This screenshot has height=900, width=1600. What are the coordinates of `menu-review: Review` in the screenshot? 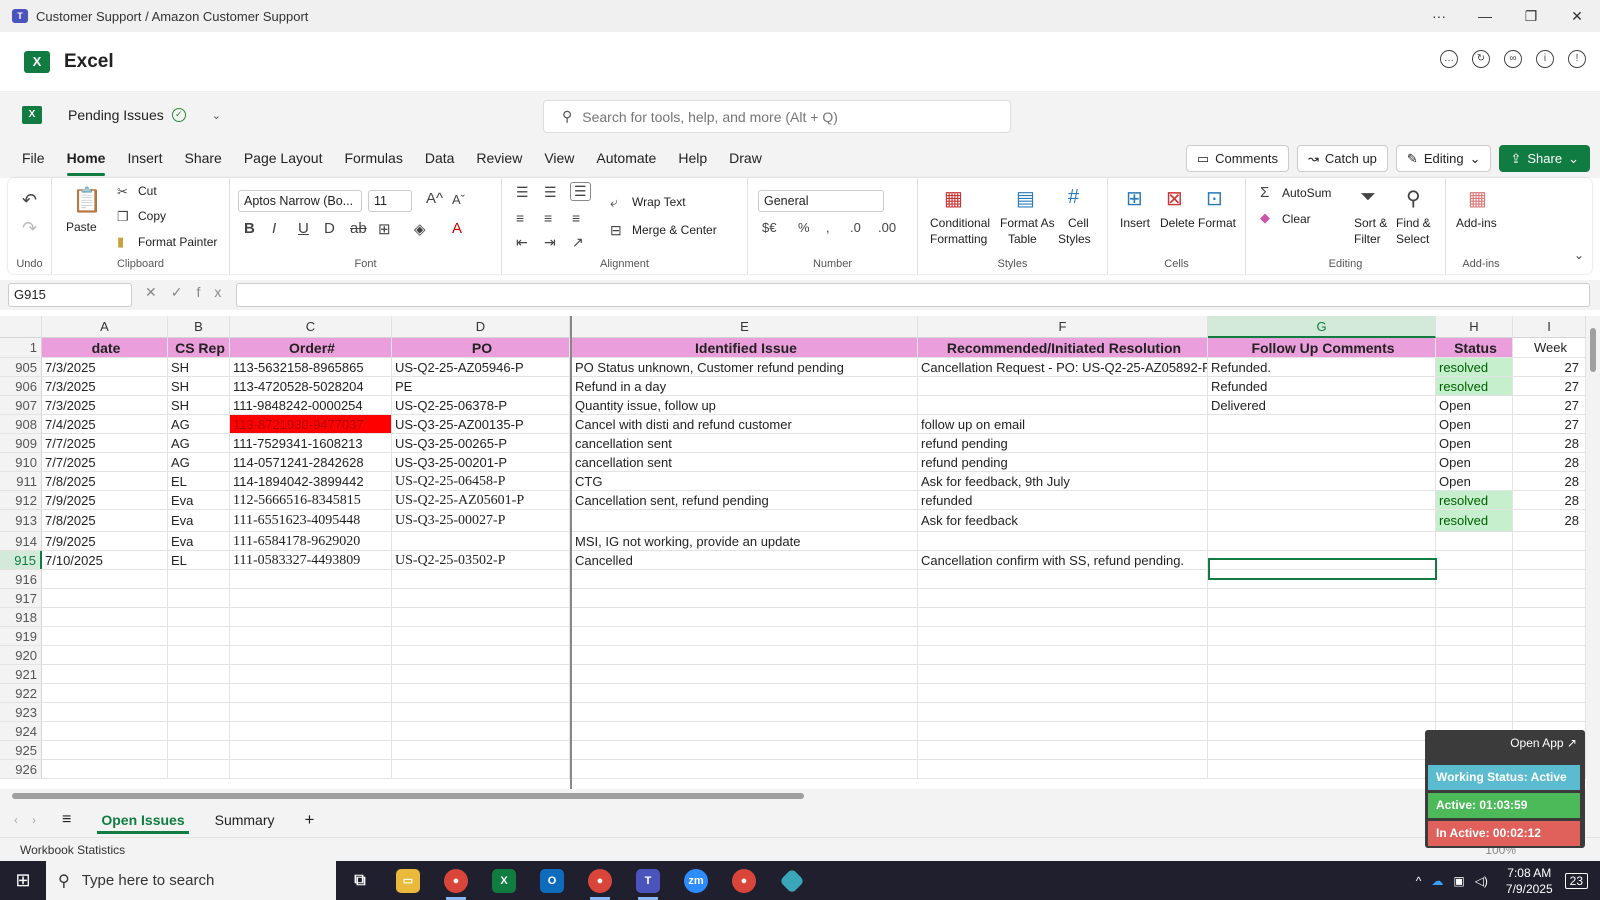 It's located at (499, 158).